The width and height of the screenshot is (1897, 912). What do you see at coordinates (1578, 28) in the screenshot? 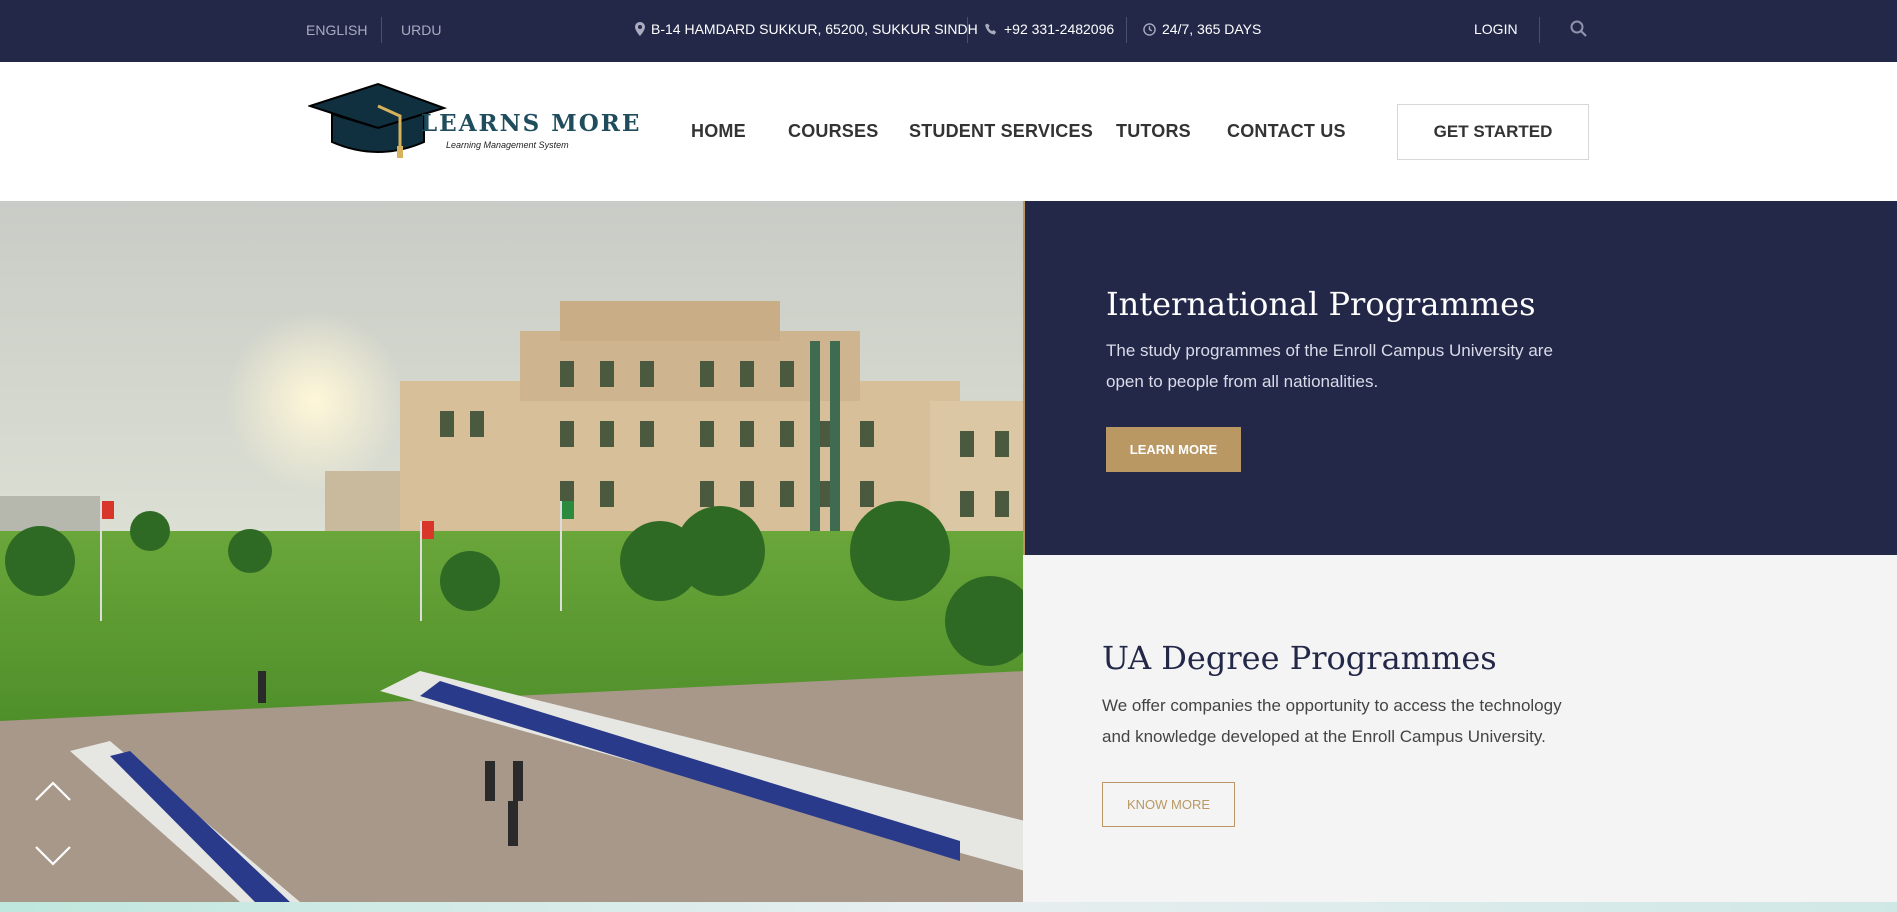
I see `search-icon` at bounding box center [1578, 28].